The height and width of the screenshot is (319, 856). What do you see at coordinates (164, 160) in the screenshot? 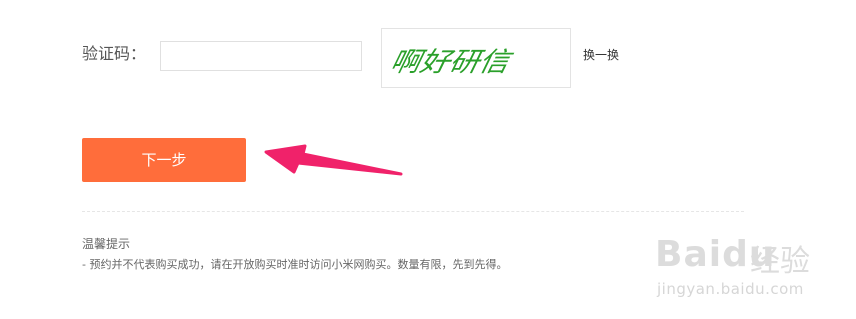
I see `next-step-button: 下一步` at bounding box center [164, 160].